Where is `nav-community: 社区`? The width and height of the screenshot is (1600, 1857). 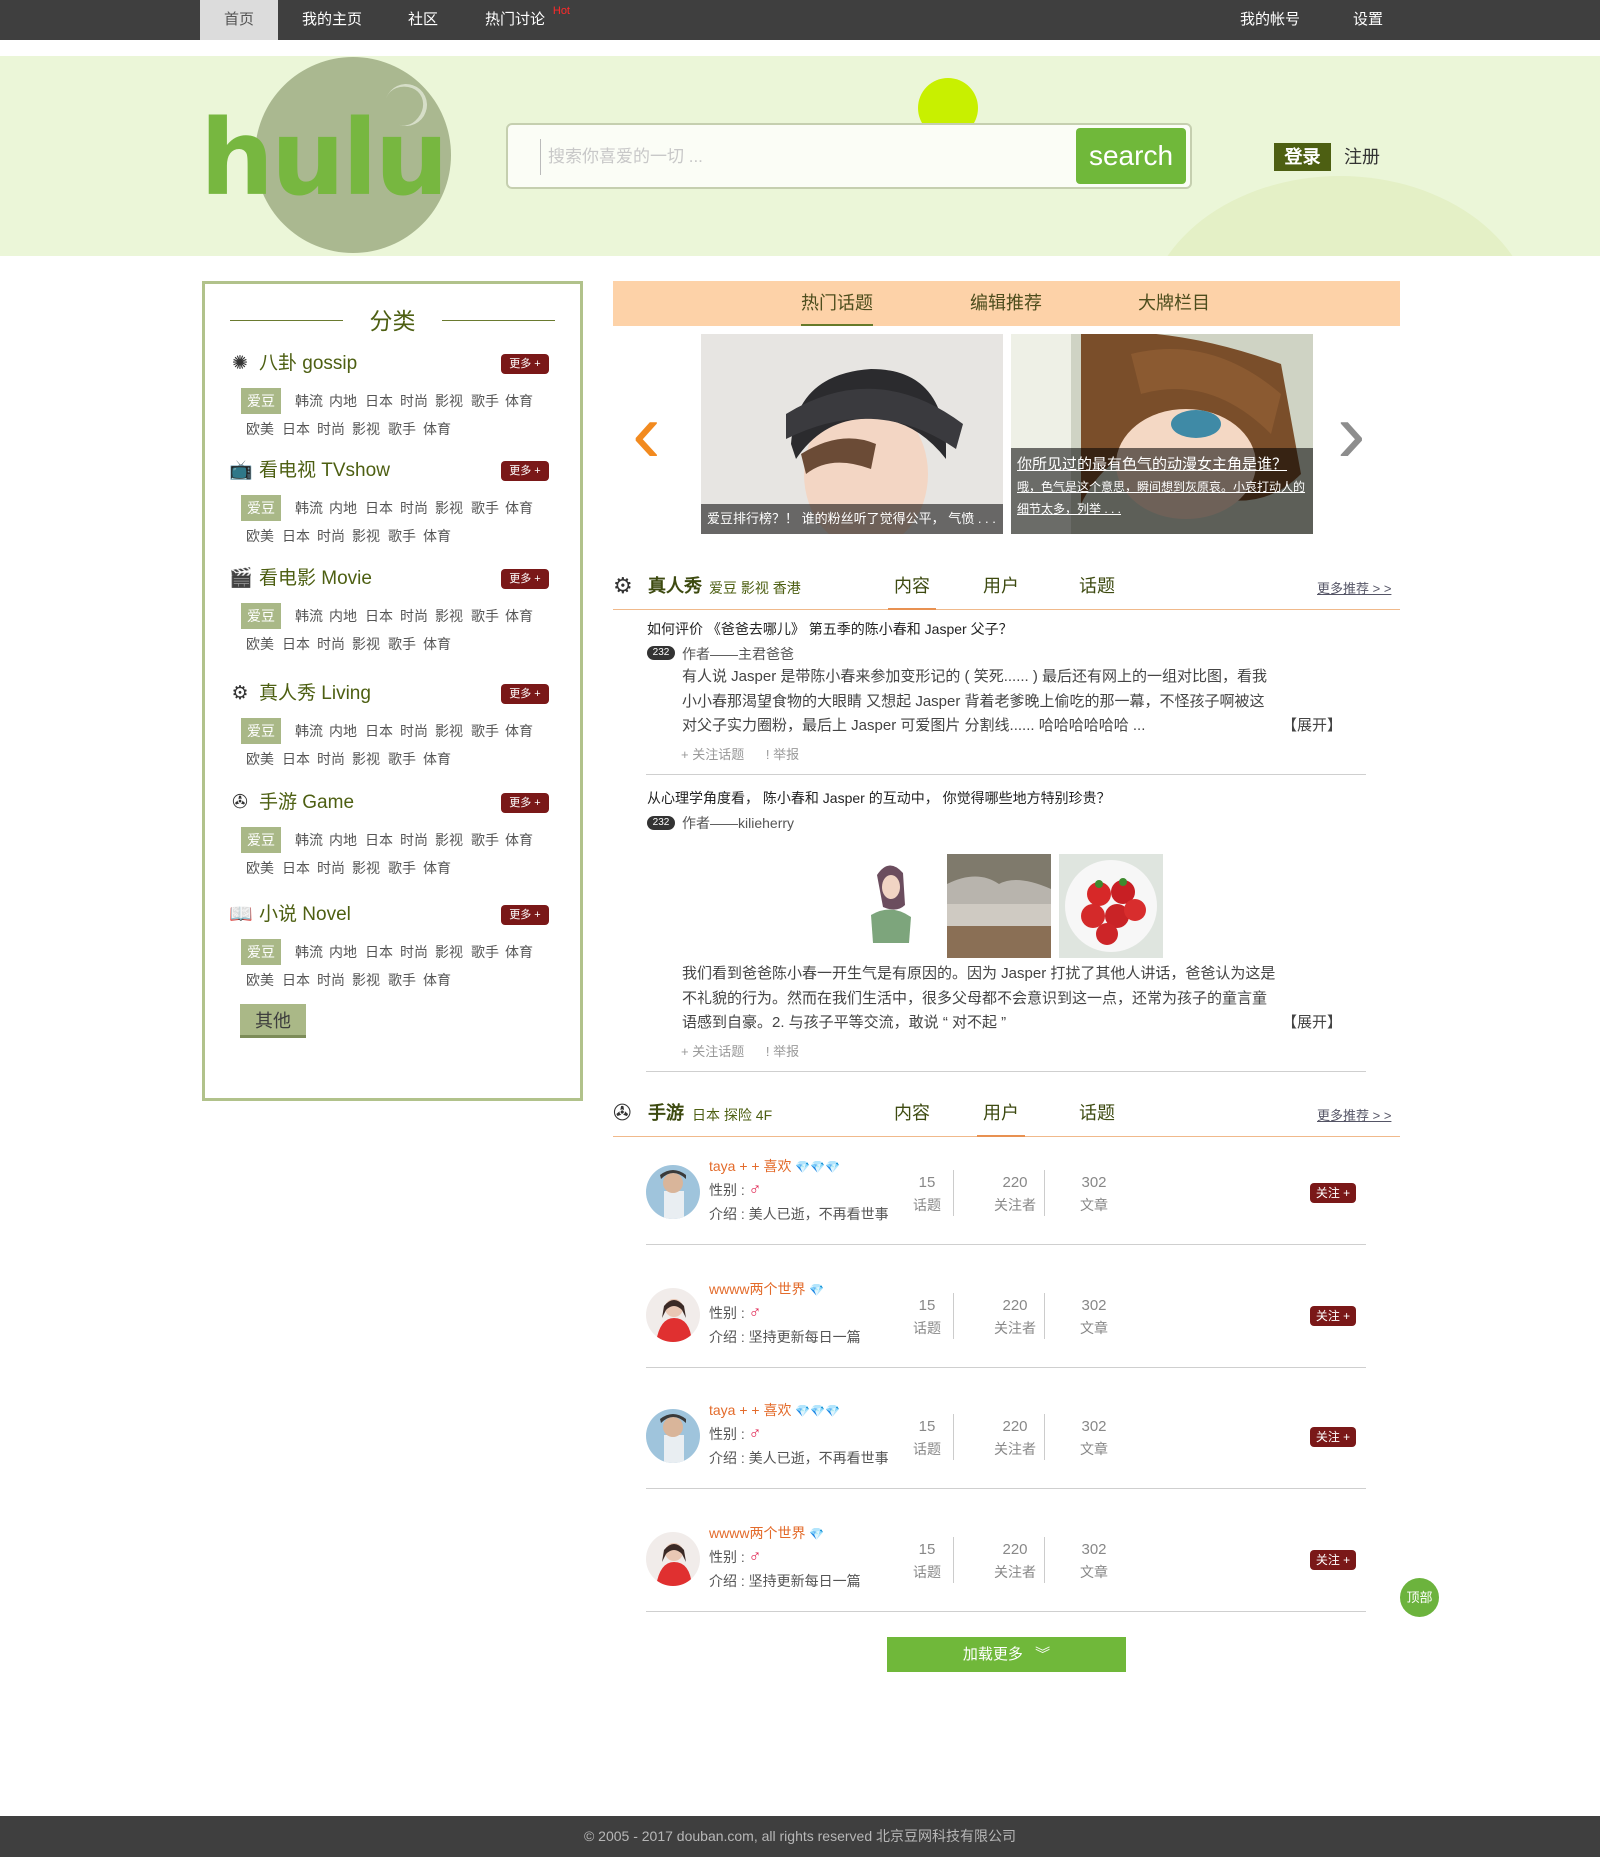 nav-community: 社区 is located at coordinates (423, 20).